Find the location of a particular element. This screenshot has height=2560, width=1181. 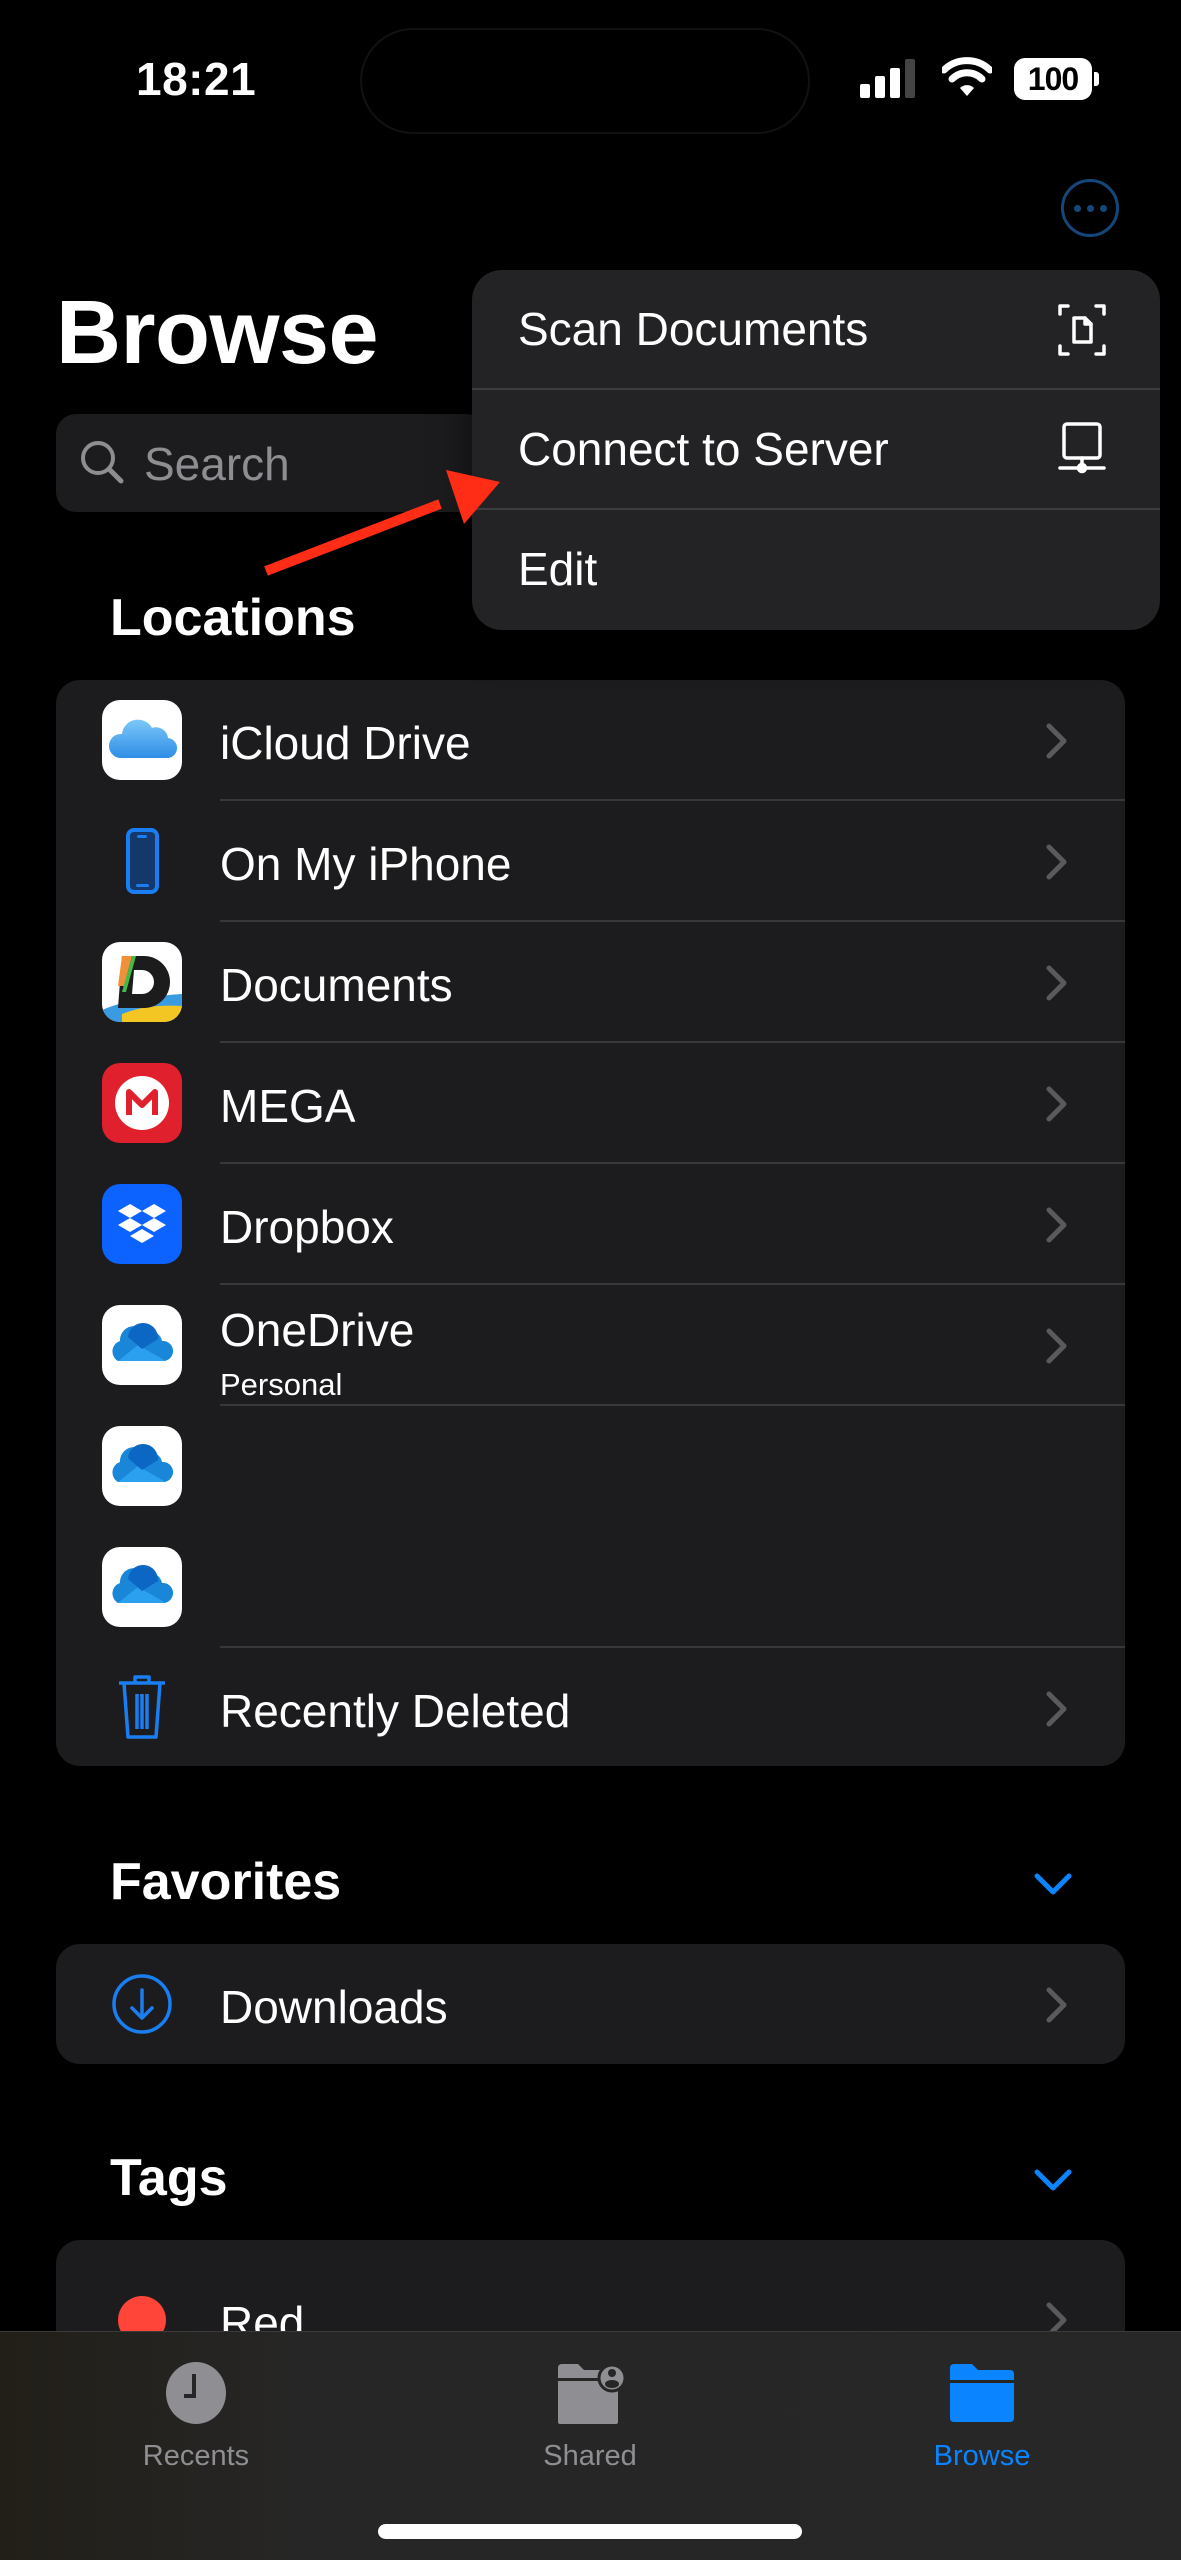

tab-browse: Browse is located at coordinates (982, 2417).